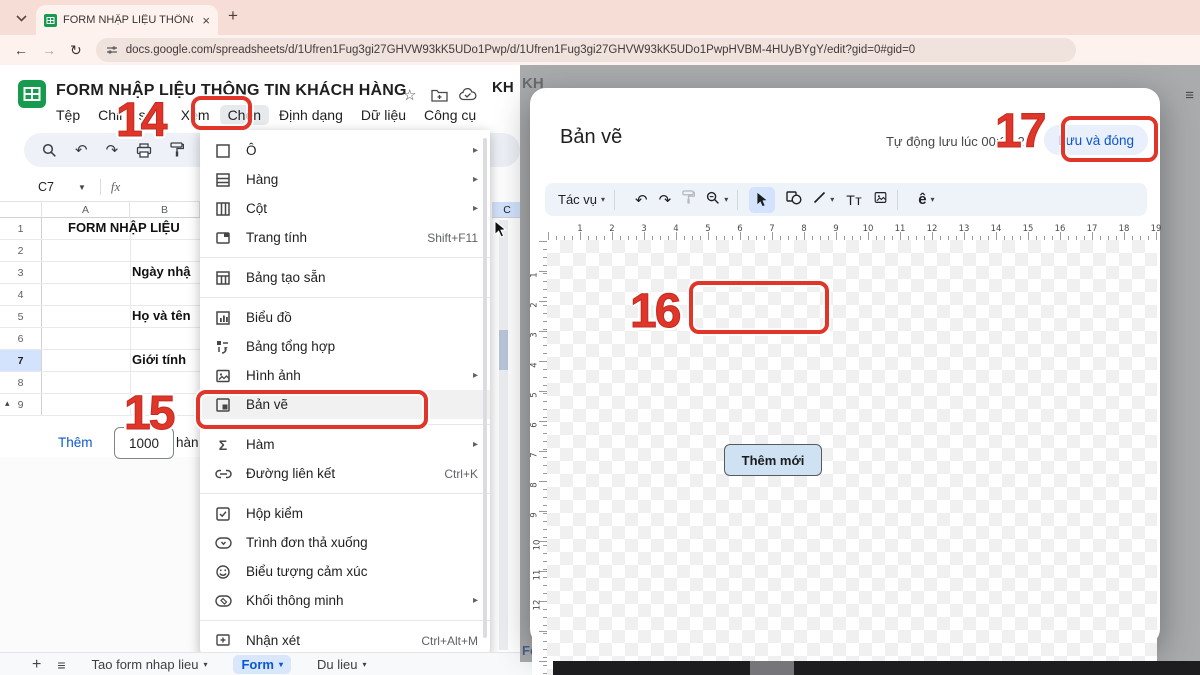  What do you see at coordinates (485, 388) in the screenshot?
I see `menu-scrollbar` at bounding box center [485, 388].